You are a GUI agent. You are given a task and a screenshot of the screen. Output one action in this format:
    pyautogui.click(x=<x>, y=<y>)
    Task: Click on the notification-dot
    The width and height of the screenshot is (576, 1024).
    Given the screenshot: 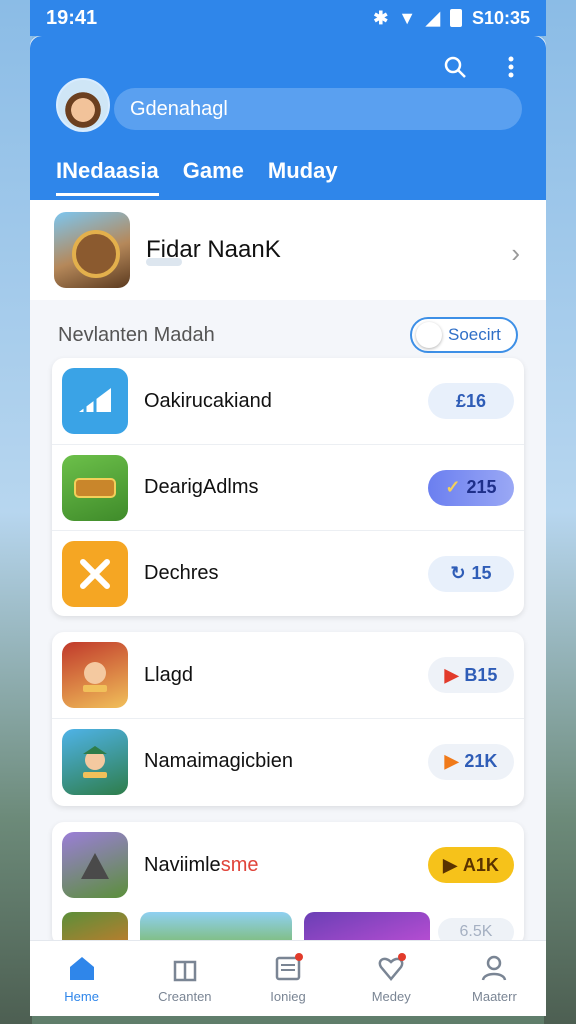 What is the action you would take?
    pyautogui.click(x=299, y=957)
    